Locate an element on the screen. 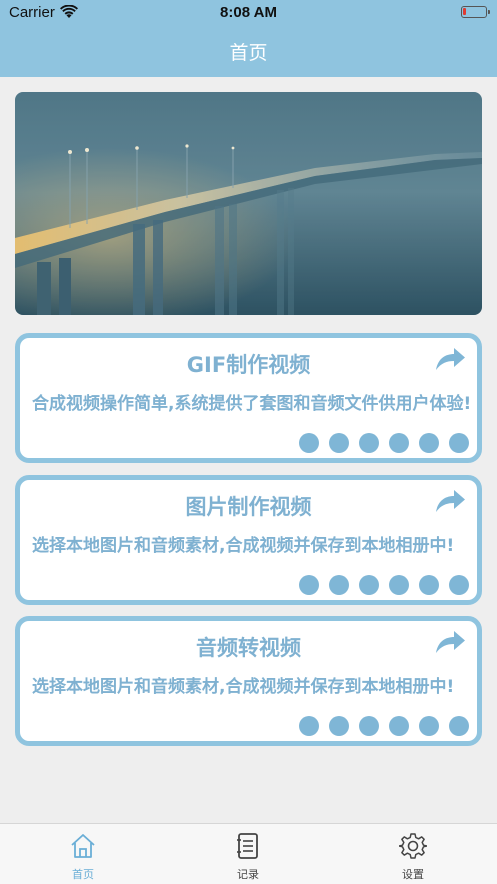 The height and width of the screenshot is (884, 497). card-title: 音频转视频 is located at coordinates (248, 648).